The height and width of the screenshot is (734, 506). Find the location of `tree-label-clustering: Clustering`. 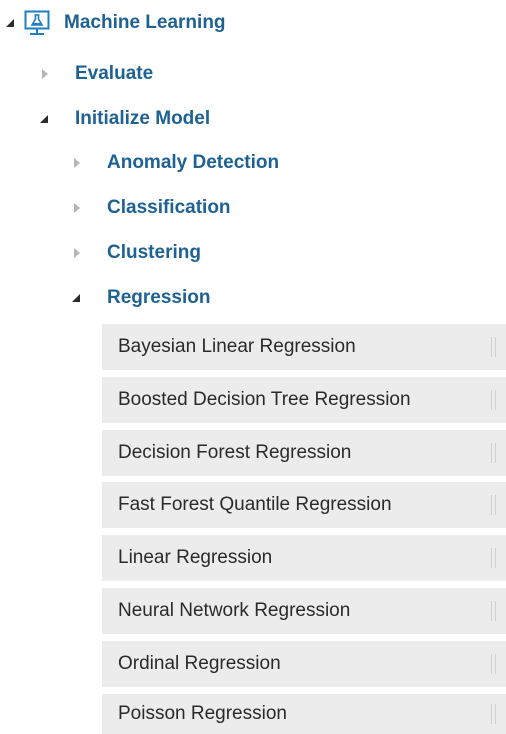

tree-label-clustering: Clustering is located at coordinates (154, 252).